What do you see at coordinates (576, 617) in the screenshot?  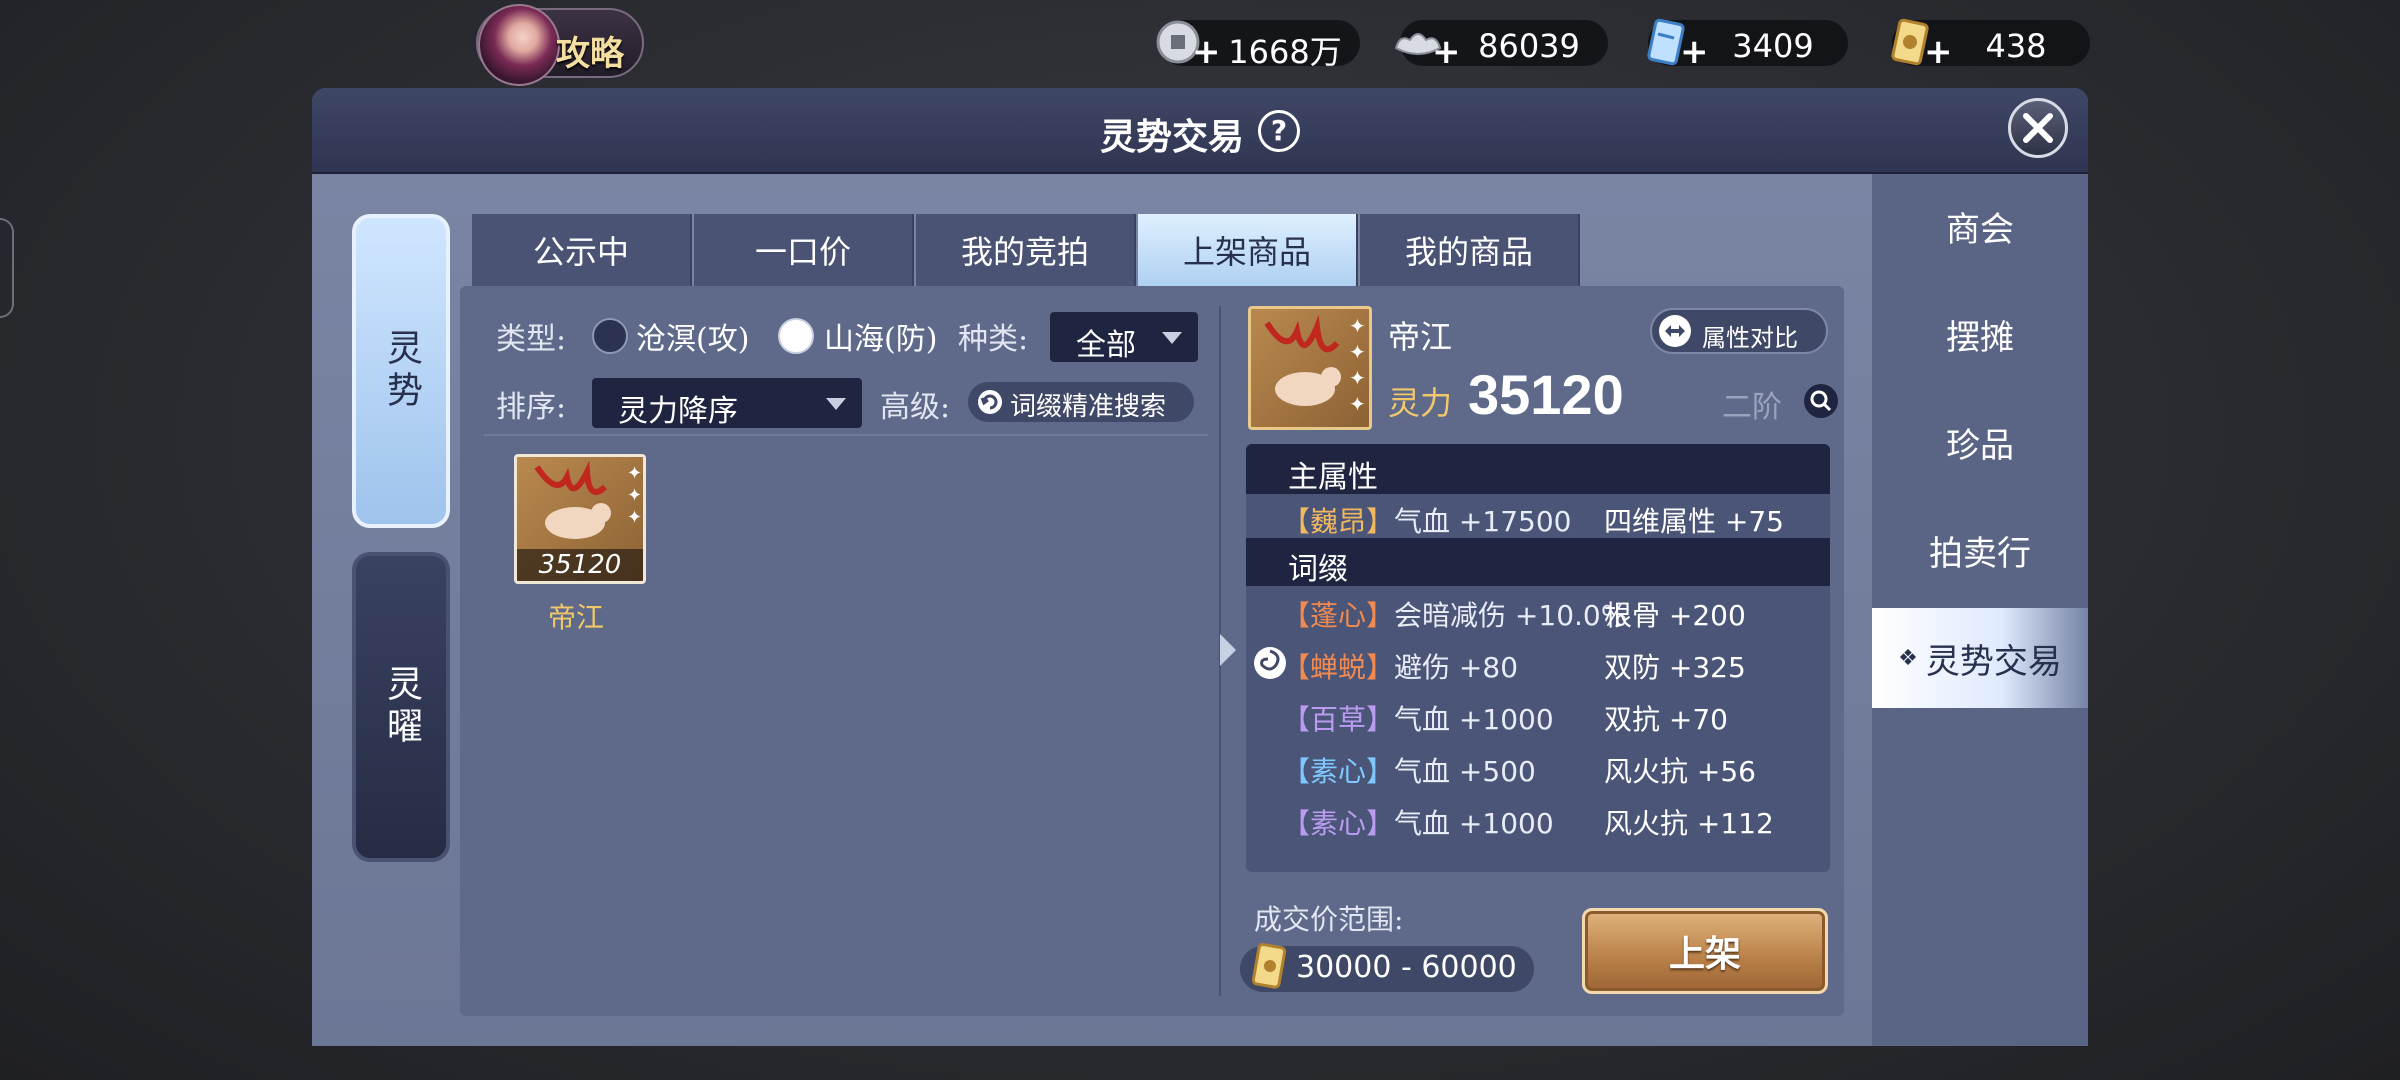 I see `item-name: 帝江` at bounding box center [576, 617].